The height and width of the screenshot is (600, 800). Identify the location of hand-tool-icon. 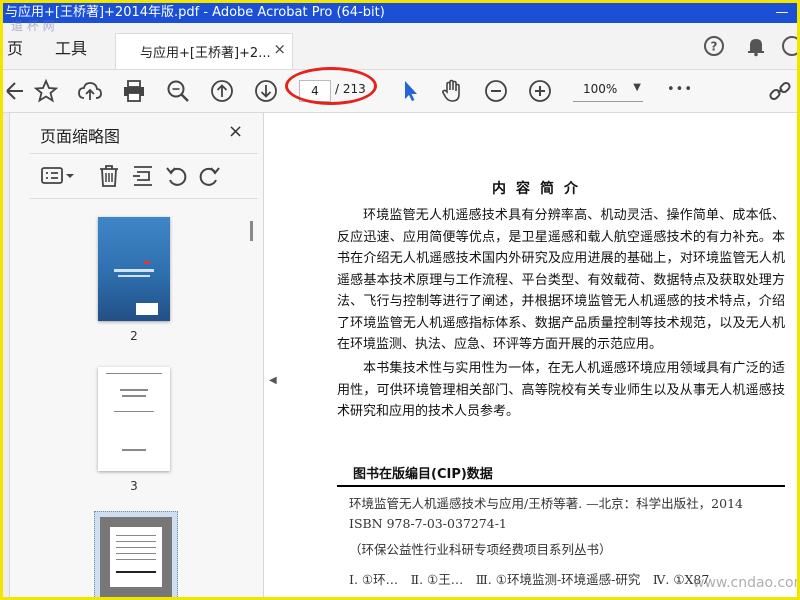
(452, 91).